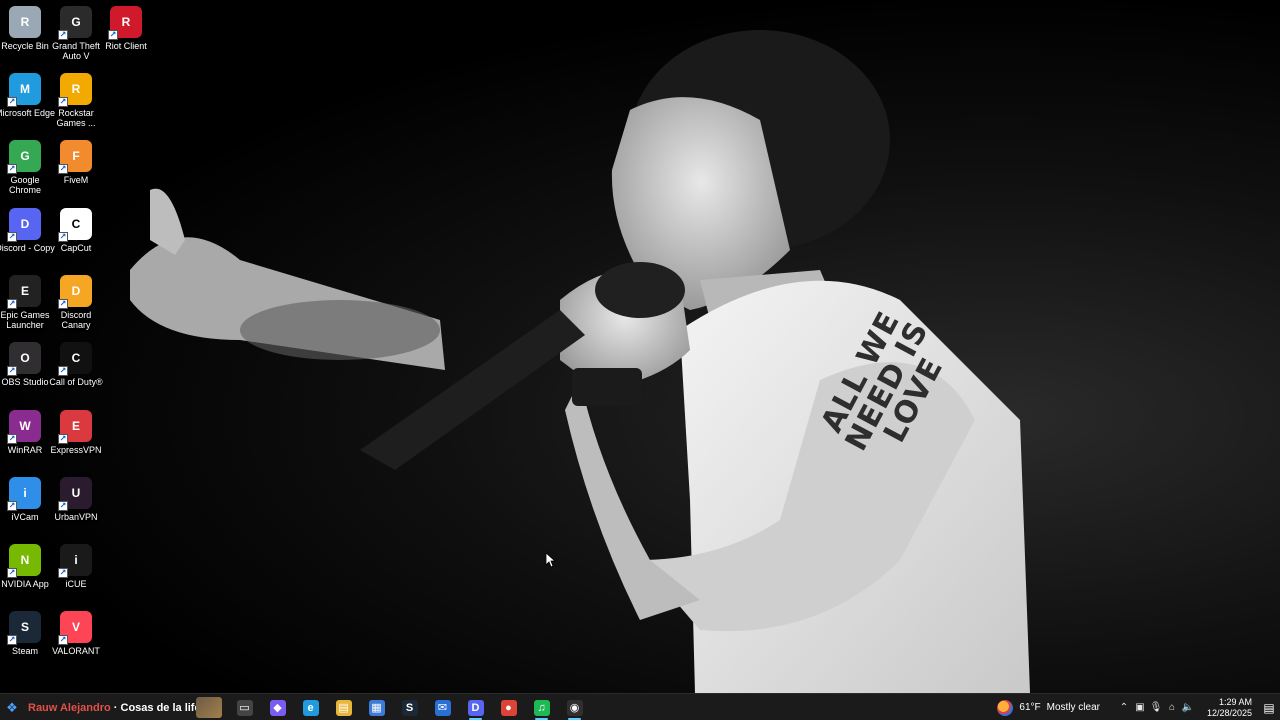 The image size is (1280, 720). I want to click on desktop-shortcut: F ↗ FiveM, so click(76, 172).